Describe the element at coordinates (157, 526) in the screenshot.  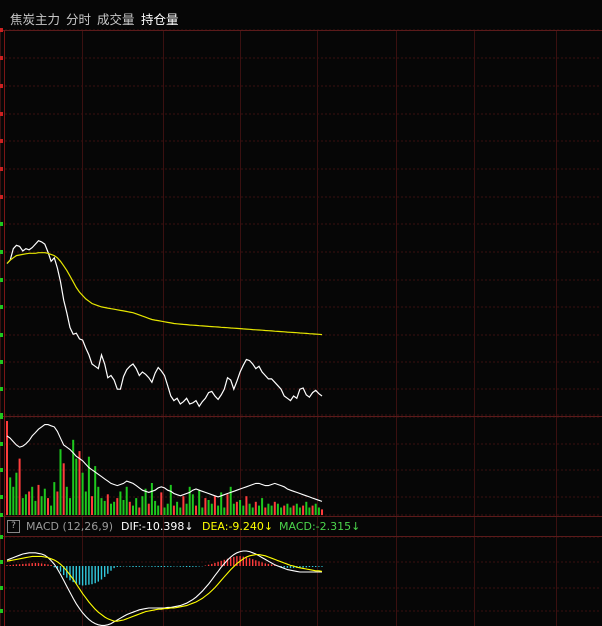
I see `dif-value: DIF:-10.398↓` at that location.